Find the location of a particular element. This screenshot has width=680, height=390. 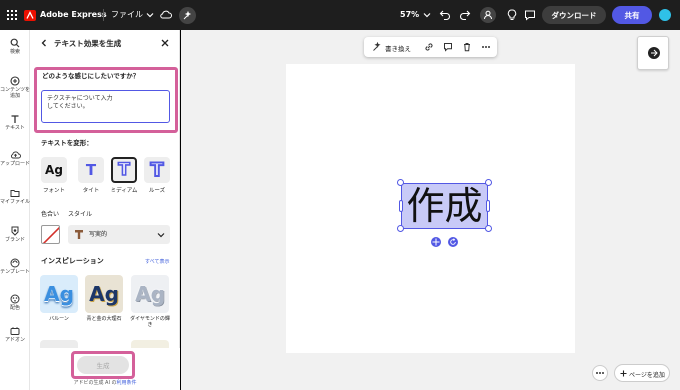

shape-option-medium: T is located at coordinates (124, 170).